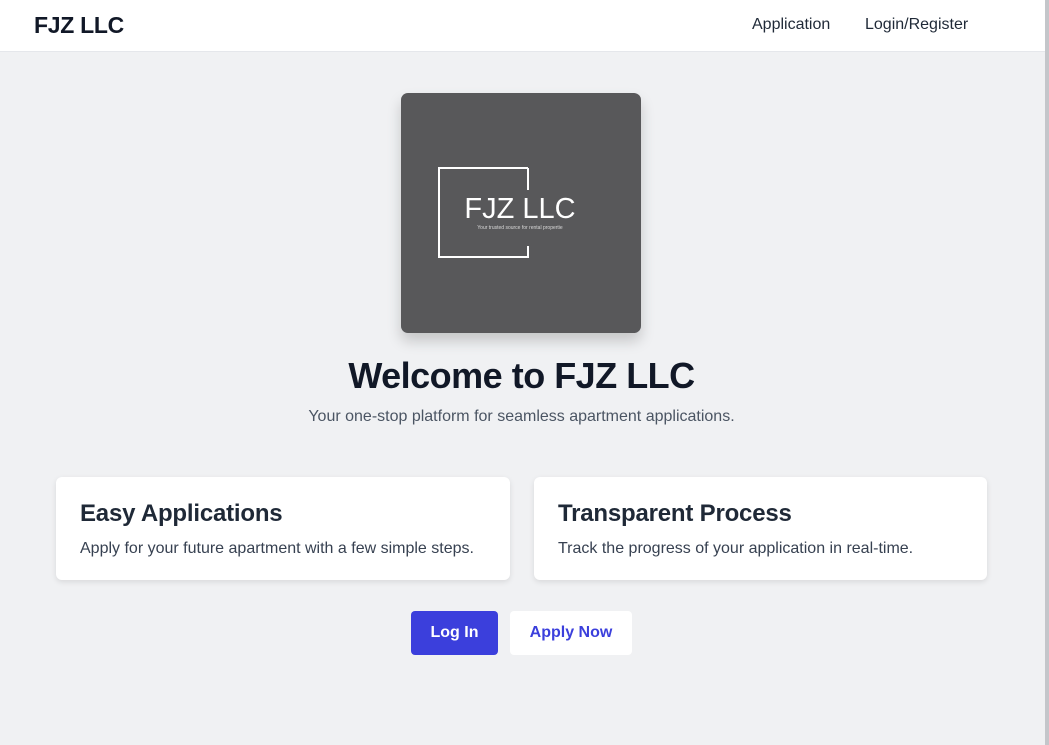 The image size is (1049, 745). What do you see at coordinates (79, 25) in the screenshot?
I see `brand-logo-text: FJZ LLC` at bounding box center [79, 25].